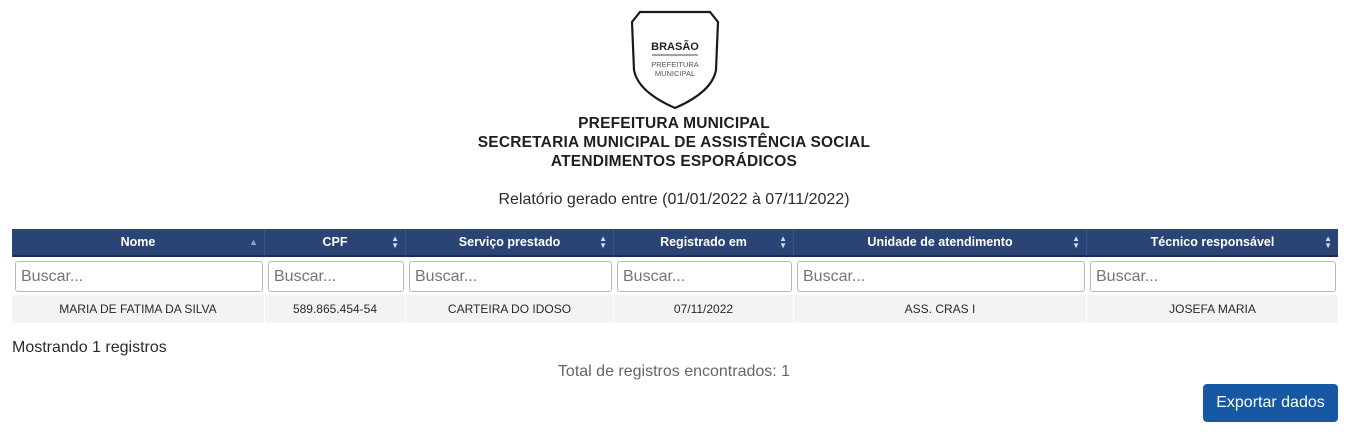  What do you see at coordinates (253, 241) in the screenshot?
I see `sort-ascending-icon: ▲` at bounding box center [253, 241].